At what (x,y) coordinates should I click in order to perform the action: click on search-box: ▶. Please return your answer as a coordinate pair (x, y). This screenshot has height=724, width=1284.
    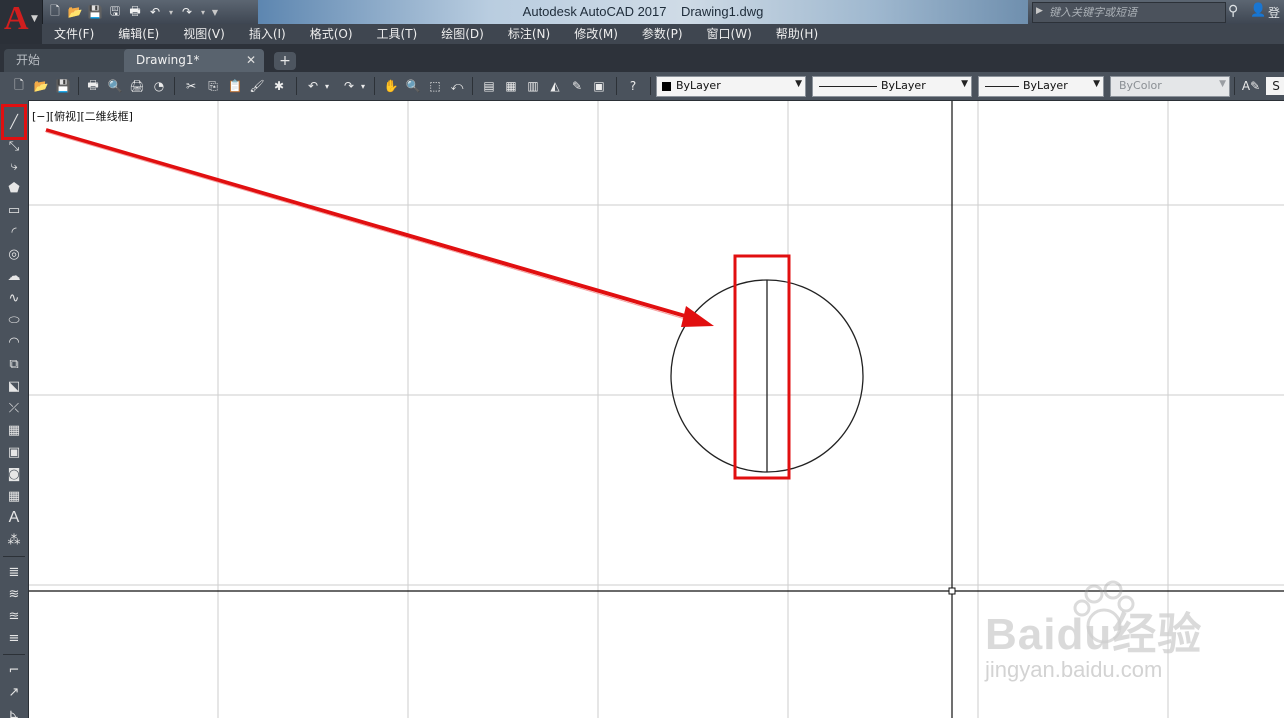
    Looking at the image, I should click on (1129, 12).